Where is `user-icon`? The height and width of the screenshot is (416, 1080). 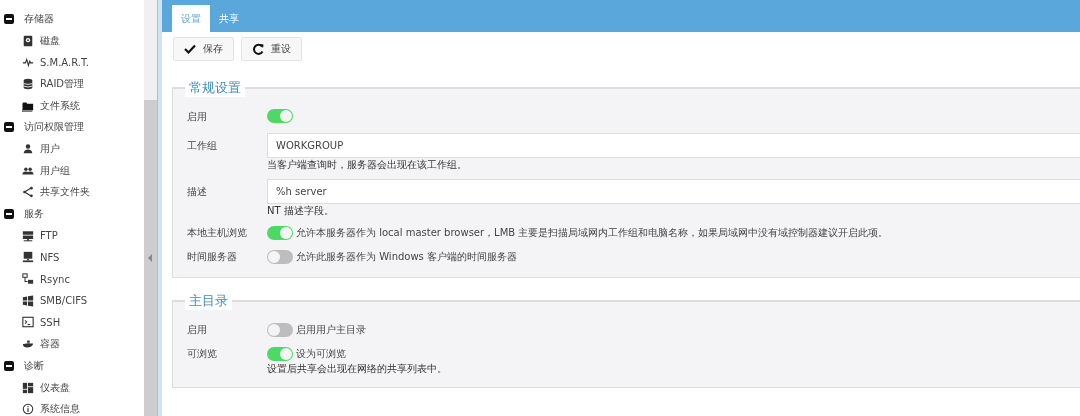 user-icon is located at coordinates (28, 148).